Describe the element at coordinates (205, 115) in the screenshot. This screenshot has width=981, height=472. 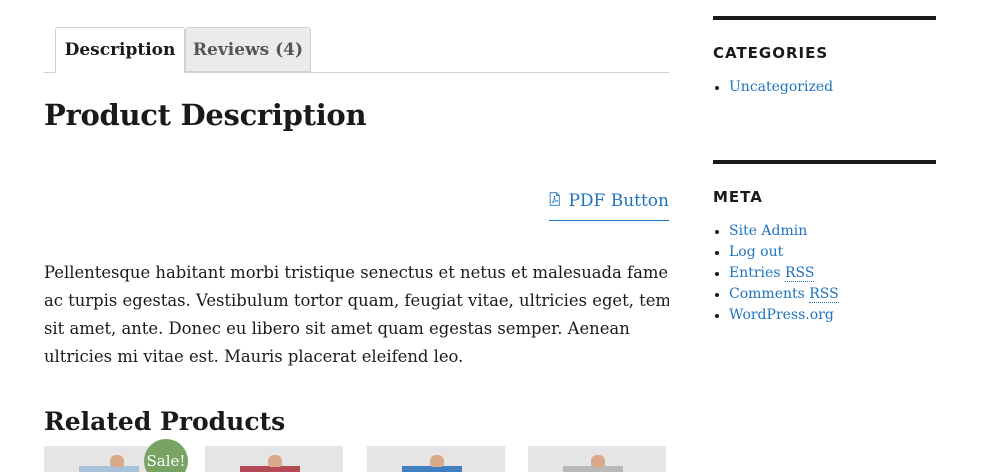
I see `product-description-heading: Product Description` at that location.